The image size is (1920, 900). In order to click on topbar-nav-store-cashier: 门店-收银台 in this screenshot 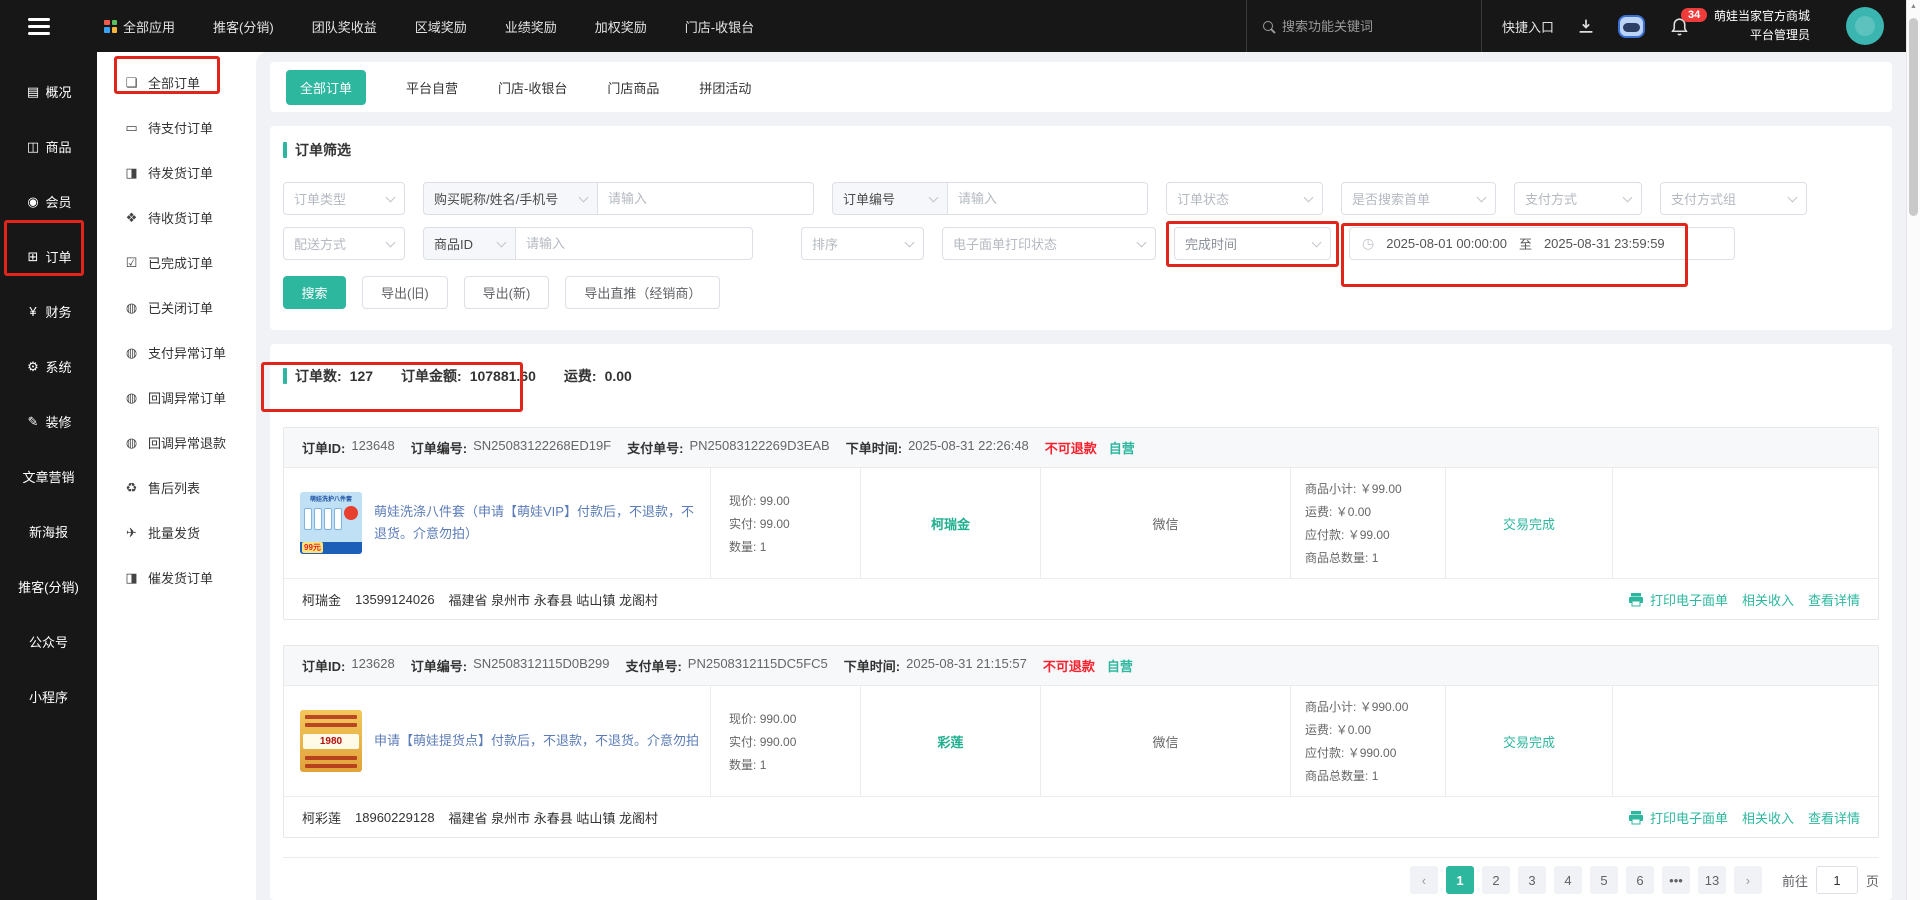, I will do `click(719, 26)`.